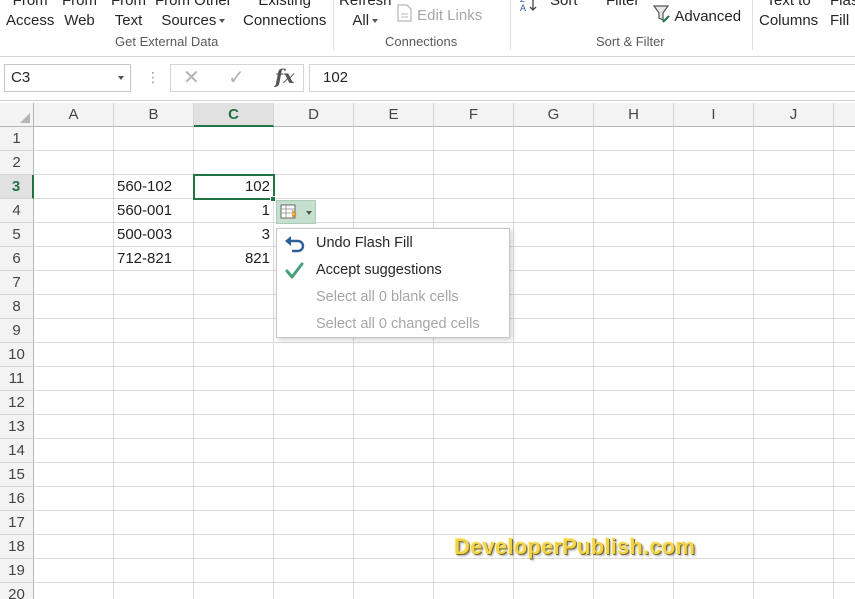 The width and height of the screenshot is (855, 599). Describe the element at coordinates (30, 20) in the screenshot. I see `from-access-line2: Access` at that location.